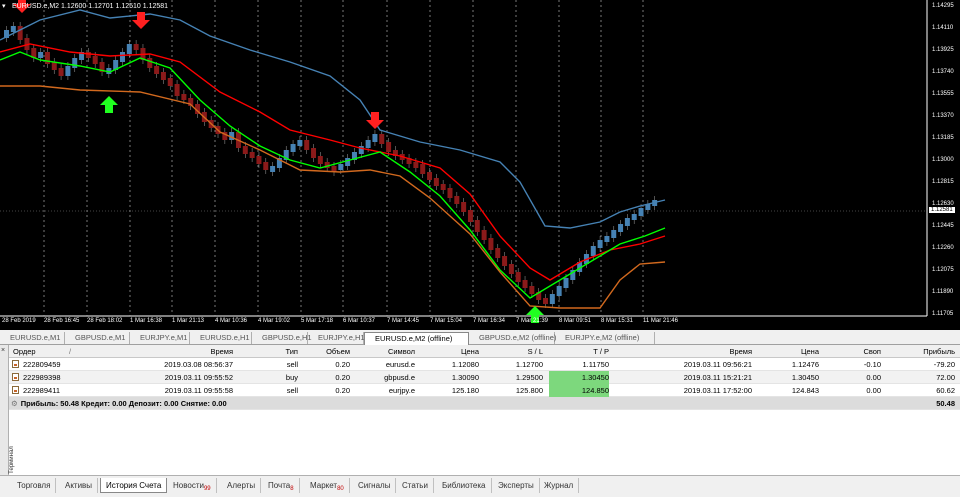  Describe the element at coordinates (192, 485) in the screenshot. I see `terminal-tab: Новости99` at that location.